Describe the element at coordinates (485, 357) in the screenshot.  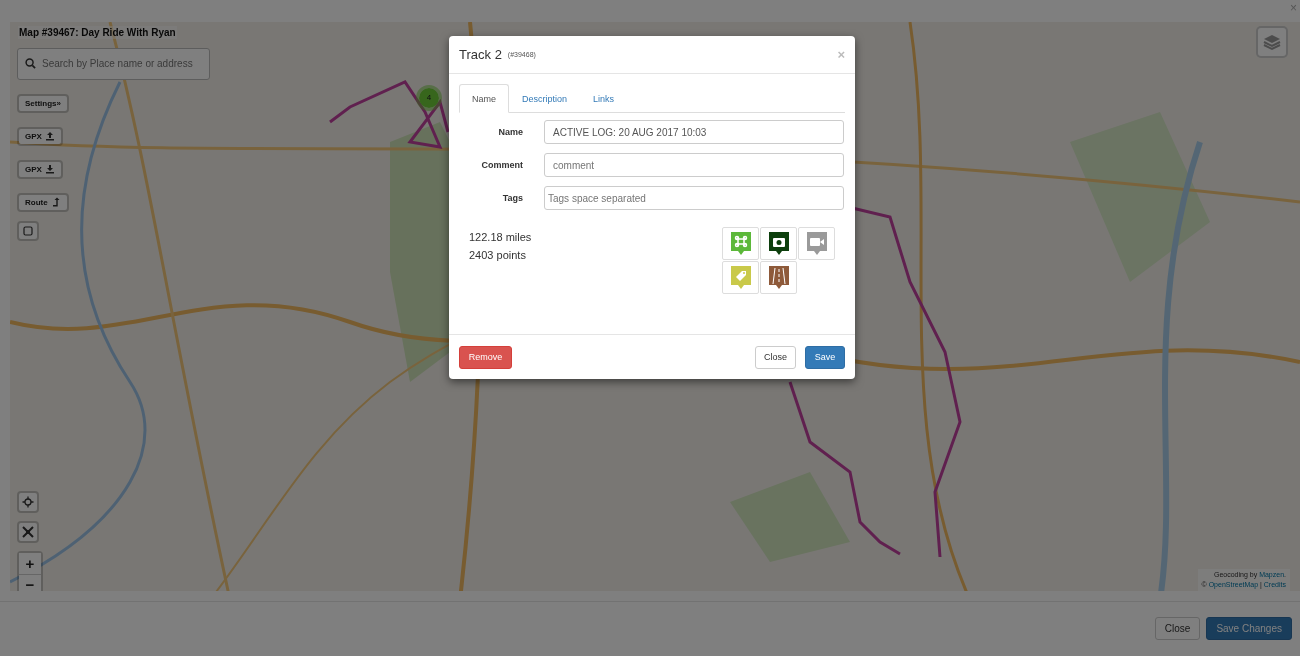
I see `remove-button: Remove` at that location.